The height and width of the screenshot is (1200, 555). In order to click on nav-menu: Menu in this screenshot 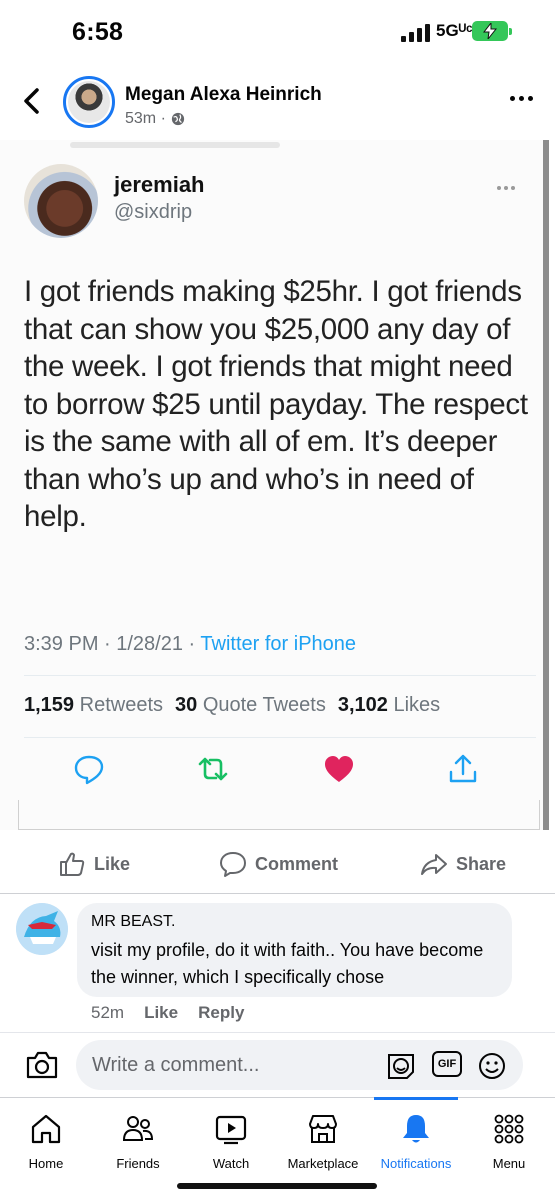, I will do `click(507, 1138)`.